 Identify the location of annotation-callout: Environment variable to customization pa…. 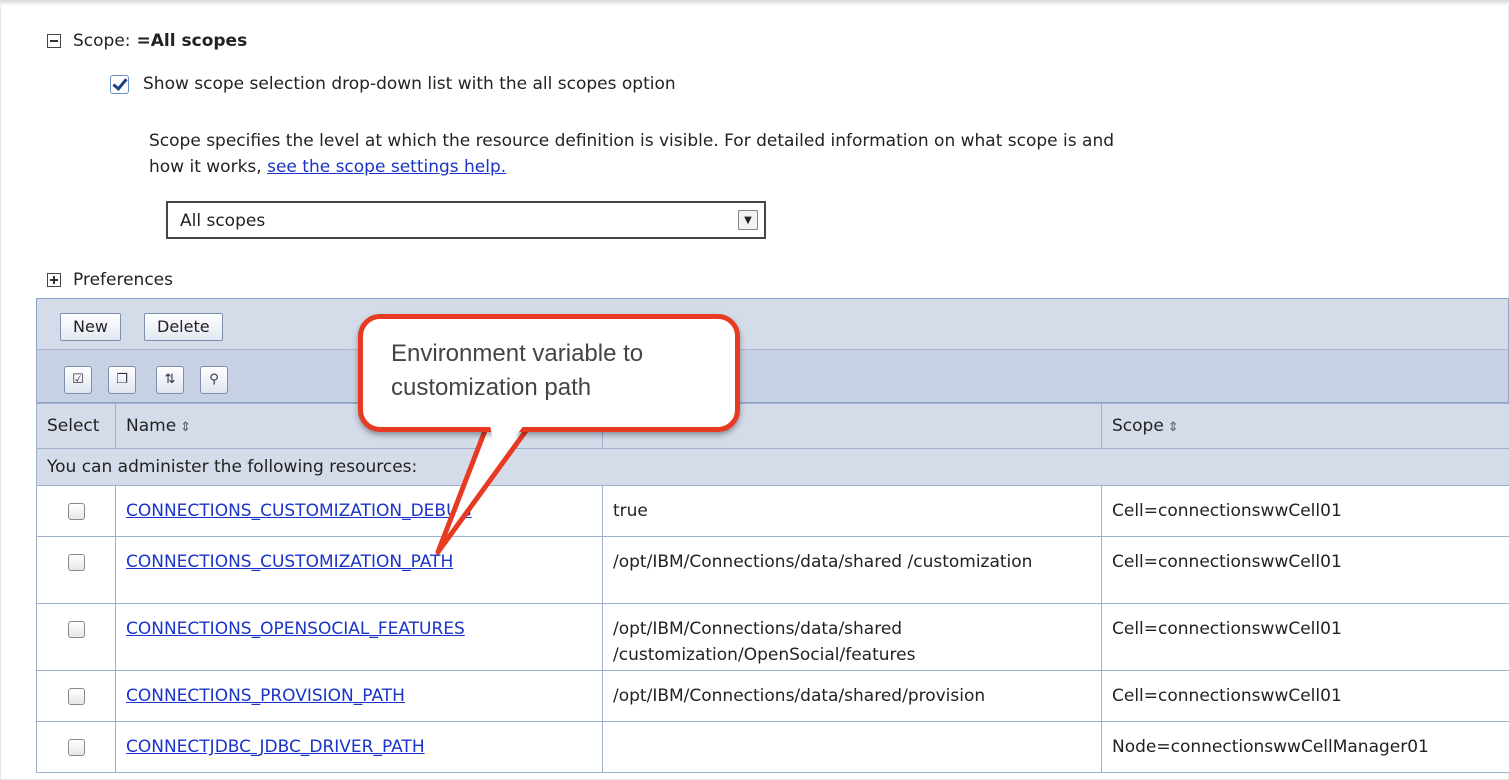
(549, 373).